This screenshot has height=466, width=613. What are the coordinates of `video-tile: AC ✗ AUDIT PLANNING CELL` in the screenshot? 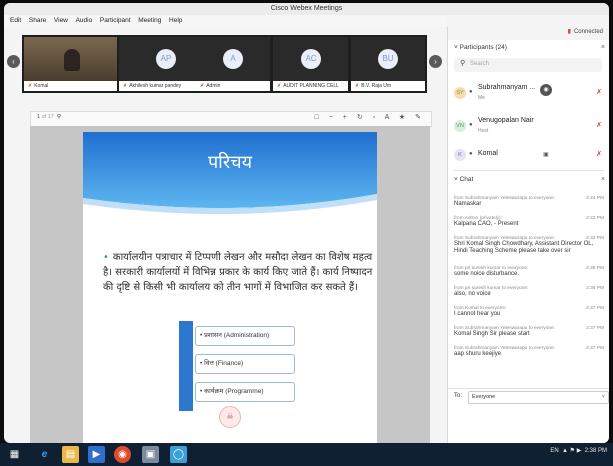 It's located at (310, 64).